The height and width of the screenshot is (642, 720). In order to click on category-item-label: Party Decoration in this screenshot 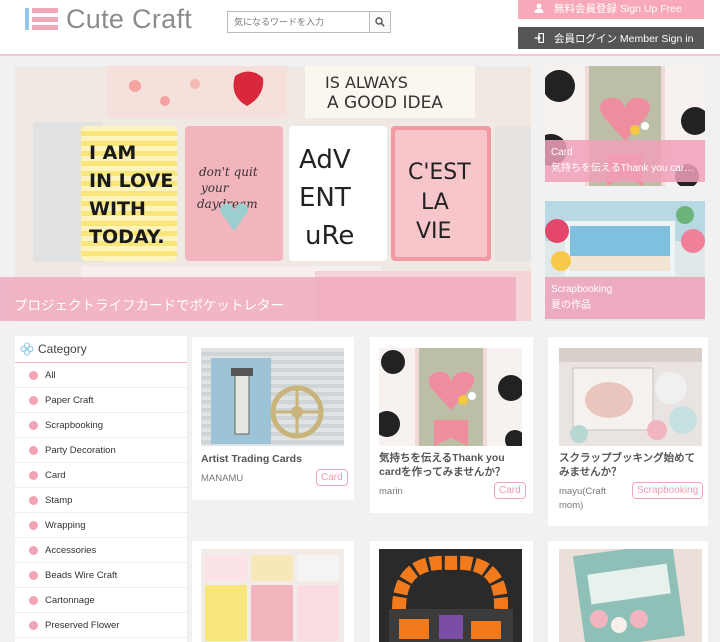, I will do `click(80, 450)`.